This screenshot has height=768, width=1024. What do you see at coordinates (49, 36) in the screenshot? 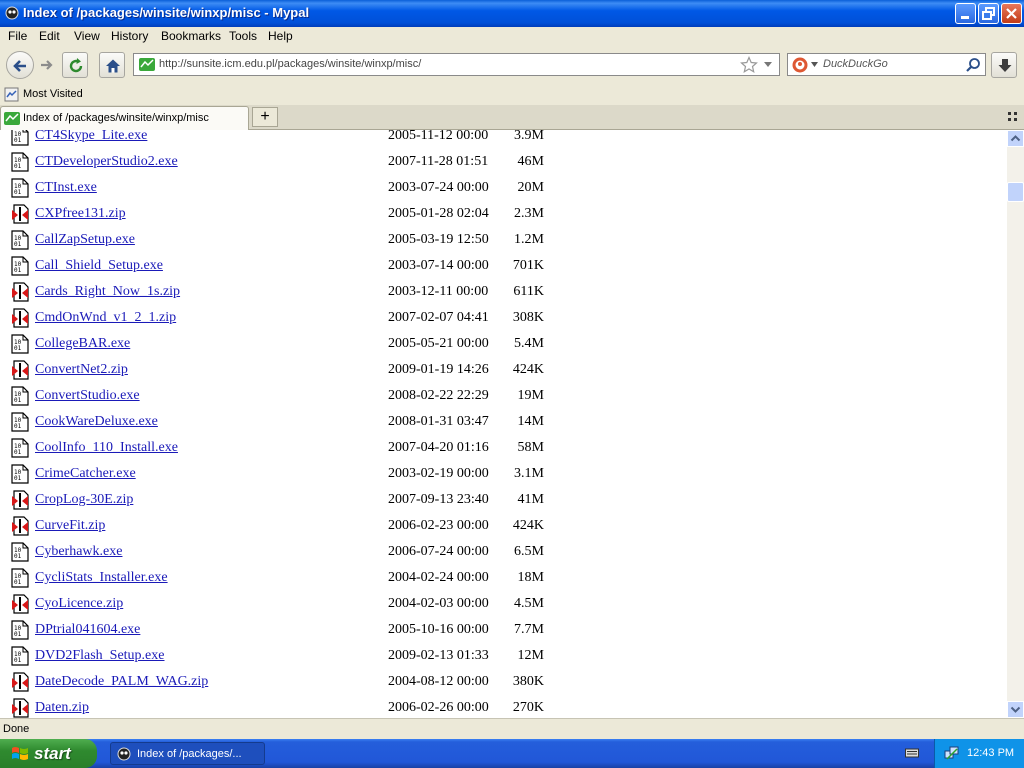
I see `menu-edit: Edit` at bounding box center [49, 36].